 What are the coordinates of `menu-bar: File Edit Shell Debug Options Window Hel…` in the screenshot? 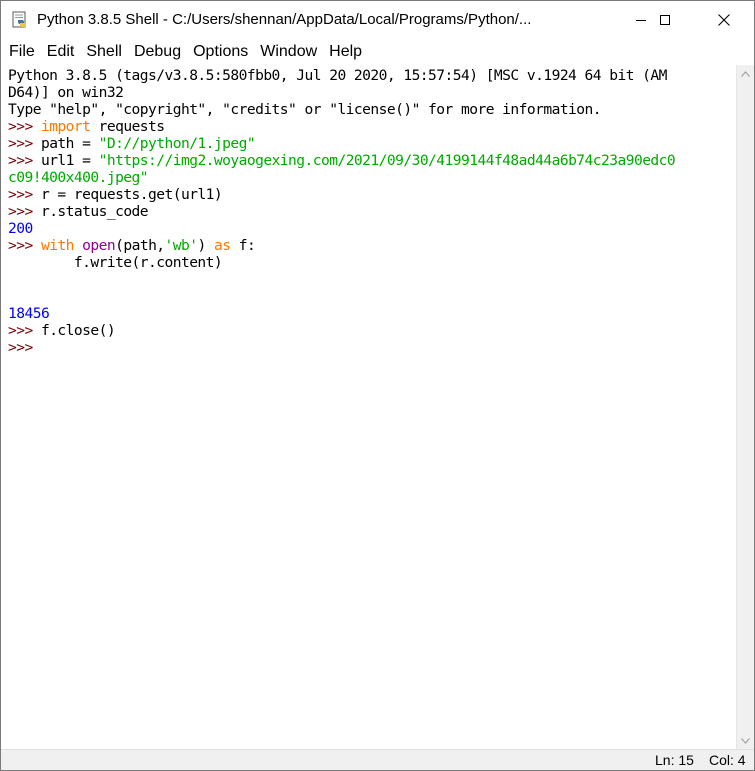 It's located at (377, 52).